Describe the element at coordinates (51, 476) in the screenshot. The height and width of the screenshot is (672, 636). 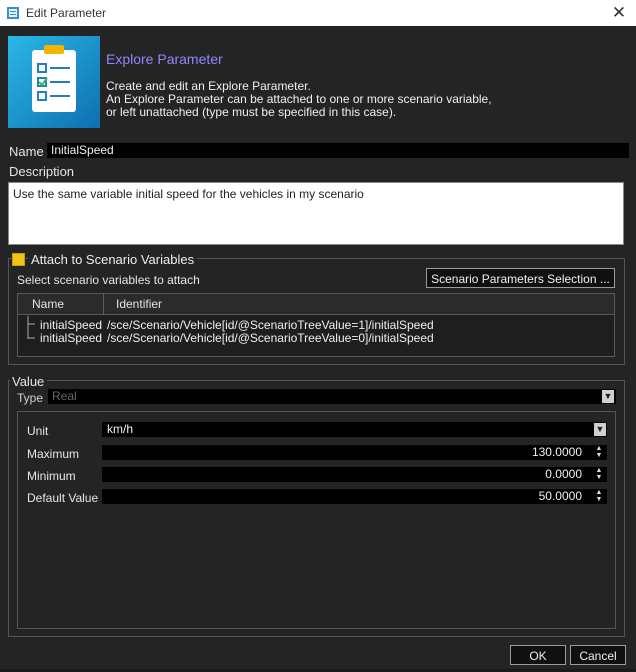
I see `minimum-label: Minimum` at that location.